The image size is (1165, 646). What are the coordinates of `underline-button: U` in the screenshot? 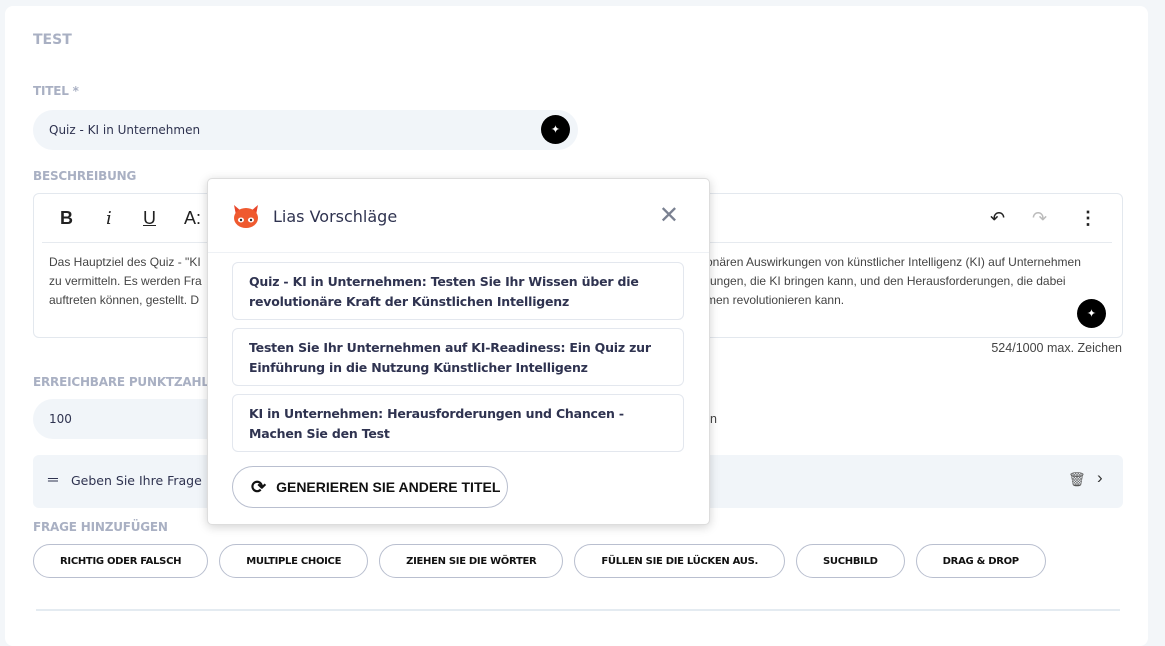 It's located at (149, 218).